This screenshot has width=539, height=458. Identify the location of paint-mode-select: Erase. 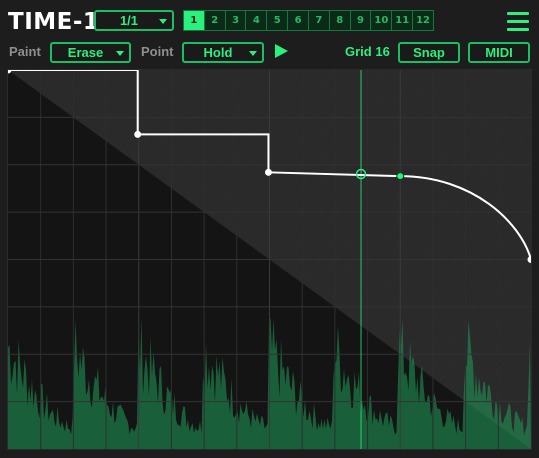
(90, 52).